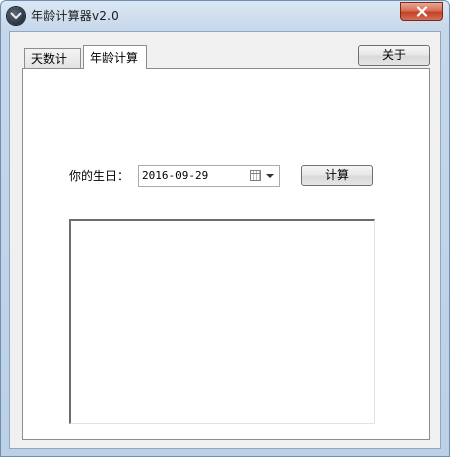  What do you see at coordinates (255, 175) in the screenshot?
I see `calendar-icon` at bounding box center [255, 175].